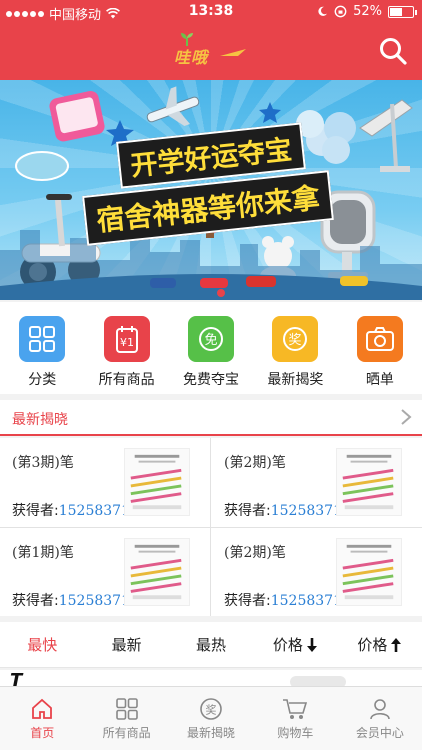 The height and width of the screenshot is (750, 422). Describe the element at coordinates (40, 420) in the screenshot. I see `section-title: 最新揭晓` at that location.